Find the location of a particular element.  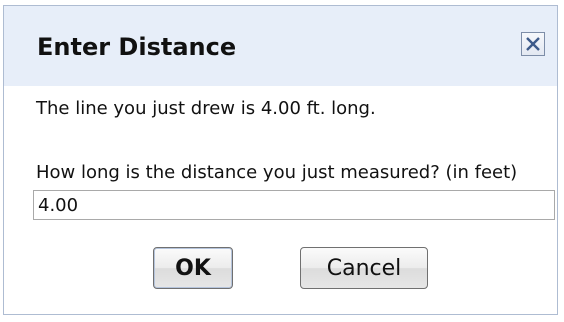

close-x-icon is located at coordinates (533, 44).